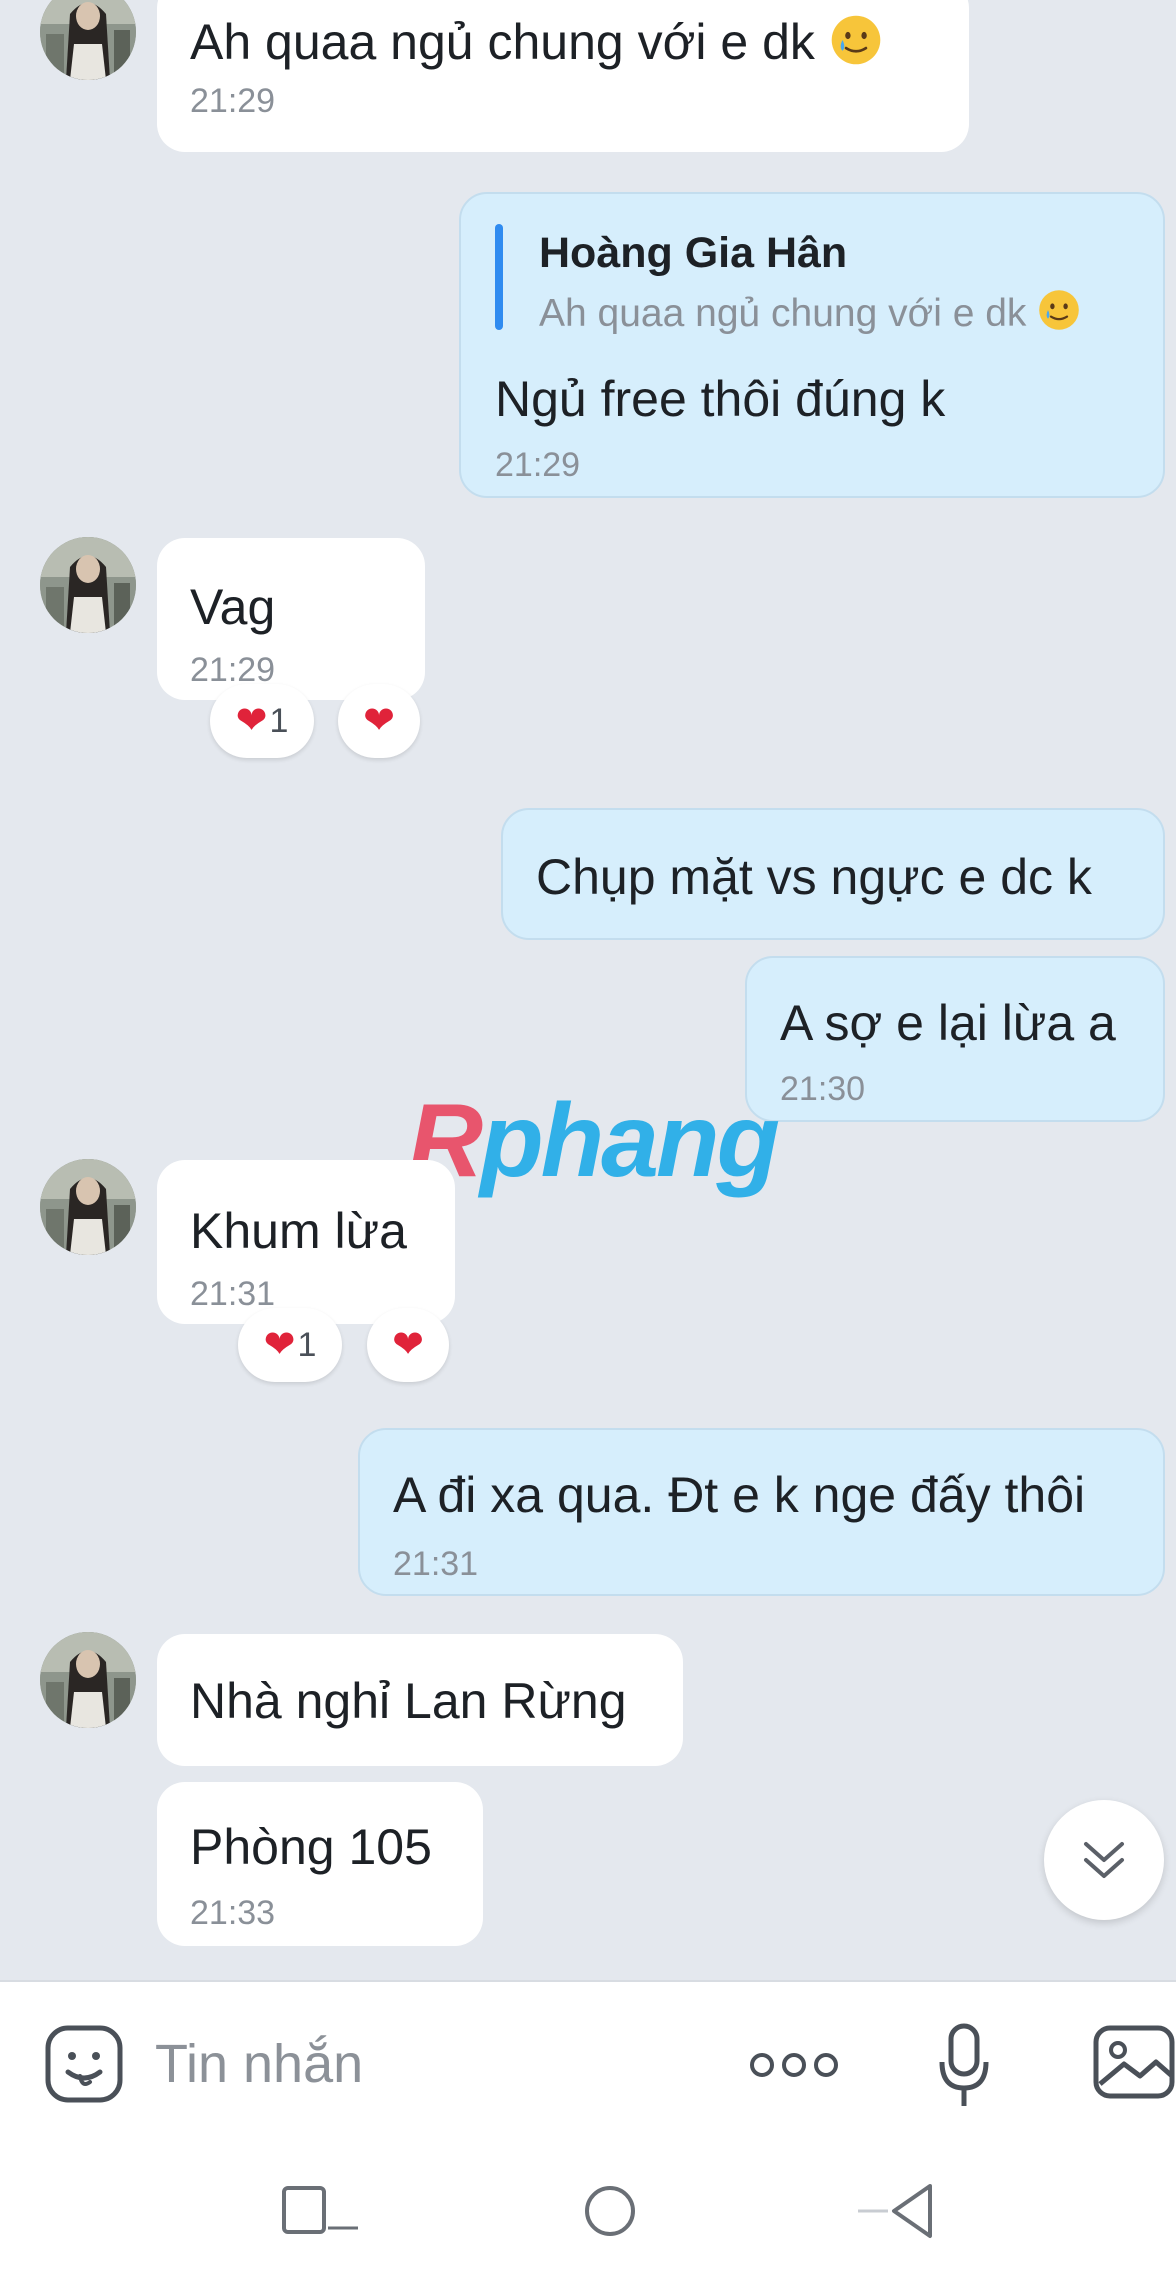 The image size is (1176, 2279). I want to click on more-dots-icon, so click(794, 2065).